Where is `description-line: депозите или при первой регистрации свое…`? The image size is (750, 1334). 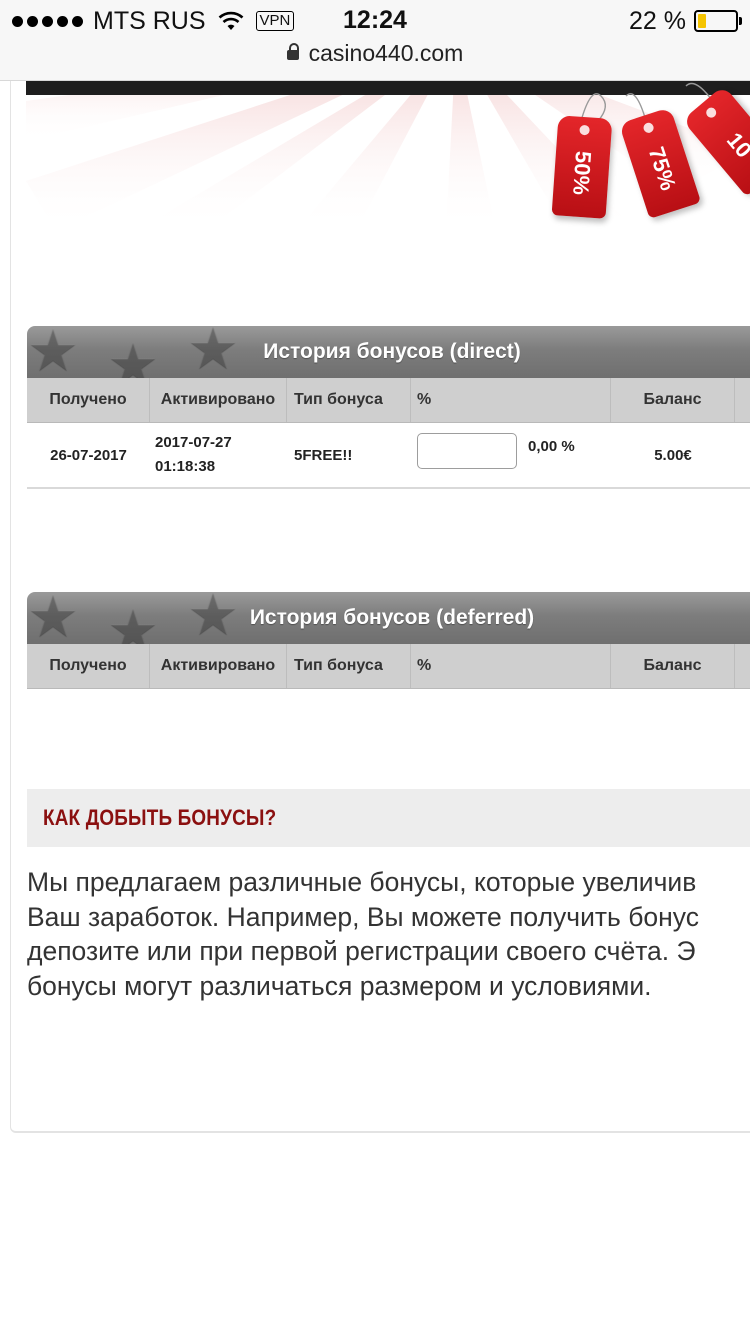 description-line: депозите или при первой регистрации свое… is located at coordinates (361, 951).